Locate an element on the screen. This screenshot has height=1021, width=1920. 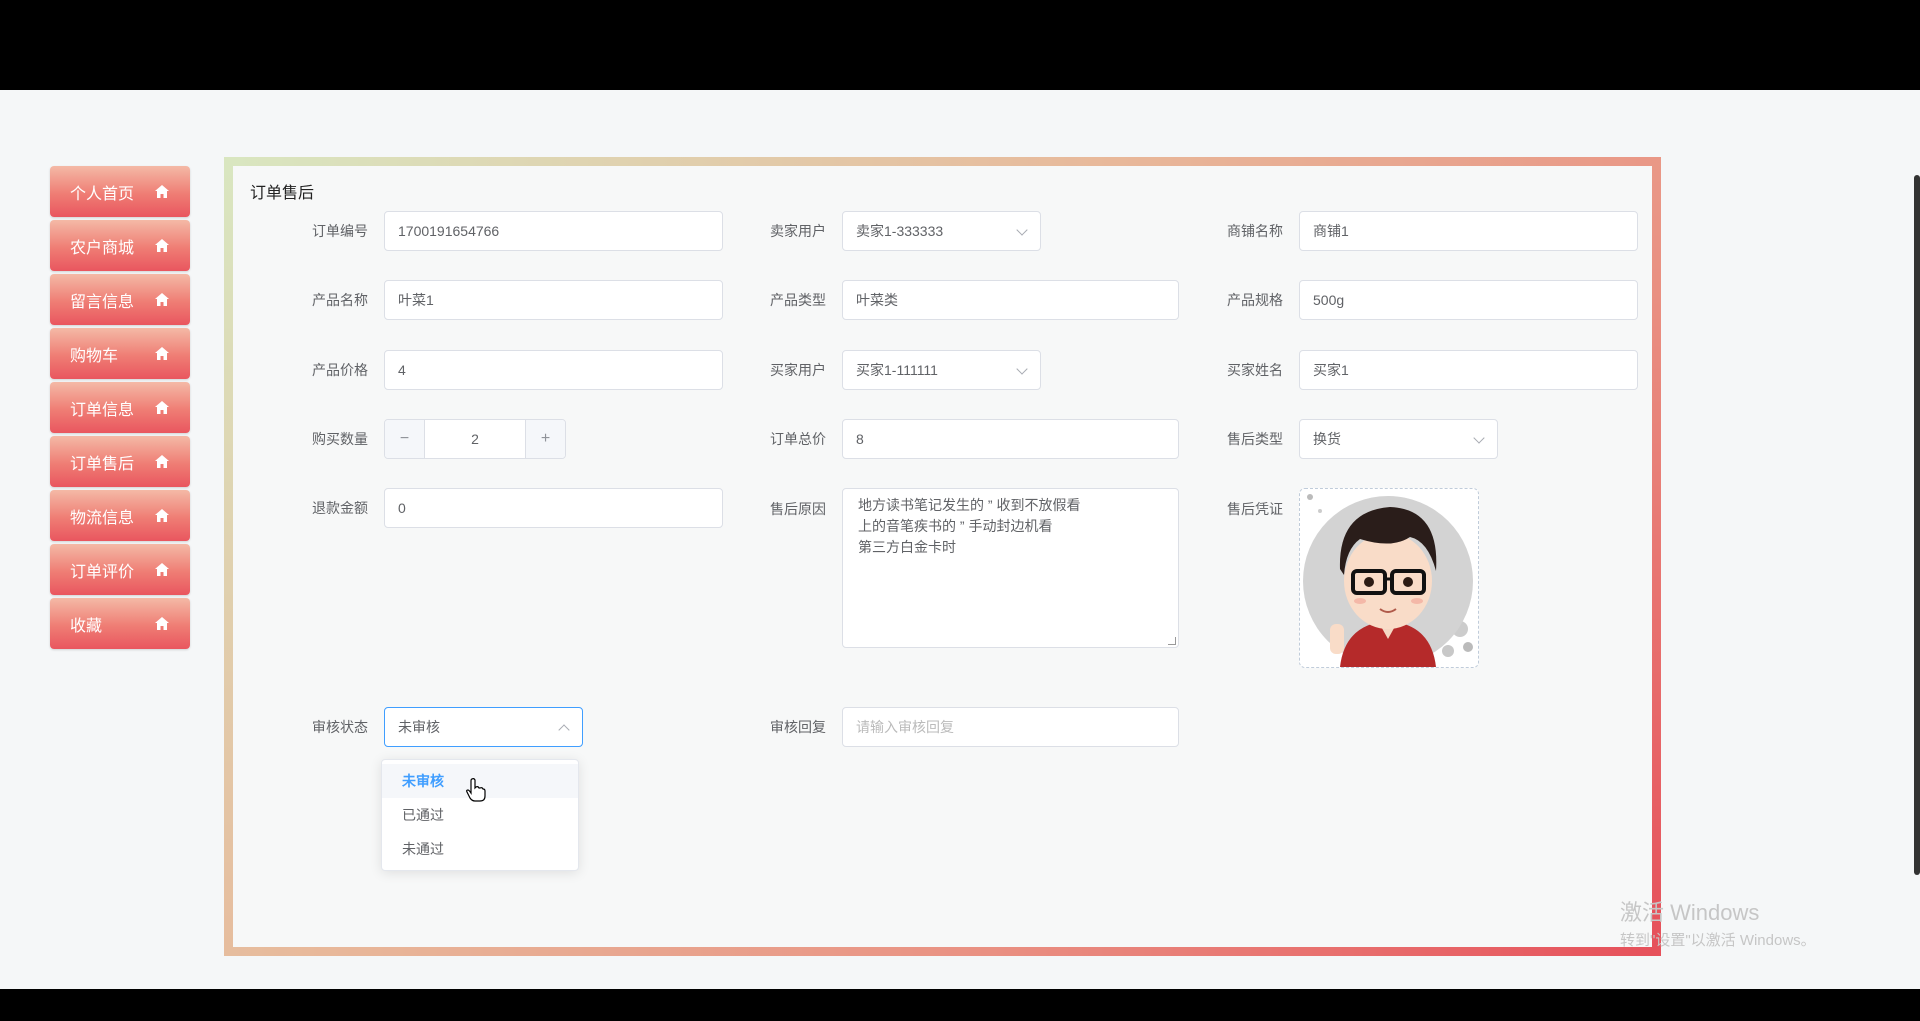
total-price-field: 订单总价 8 is located at coordinates (974, 439).